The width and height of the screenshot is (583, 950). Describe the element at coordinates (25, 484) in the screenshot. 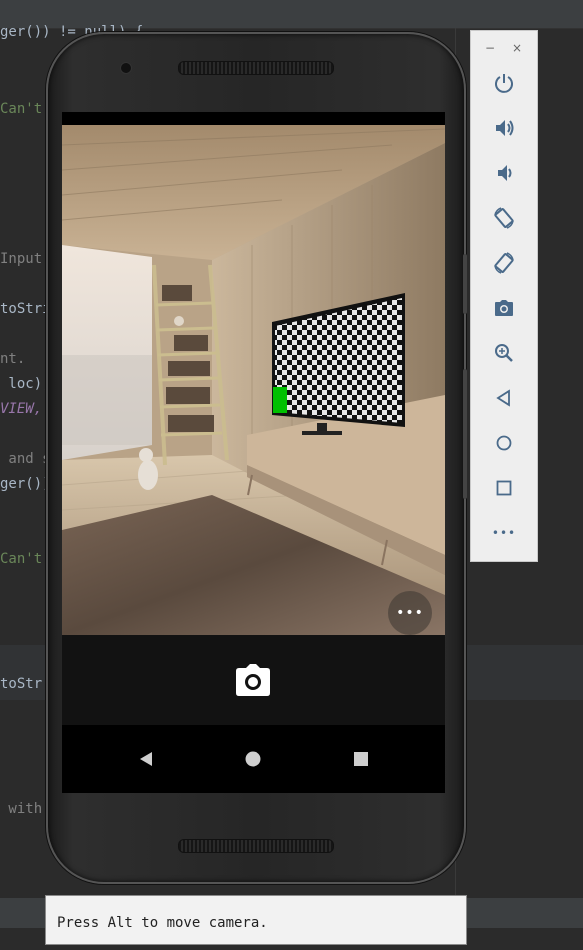

I see `code-line: ger())` at that location.